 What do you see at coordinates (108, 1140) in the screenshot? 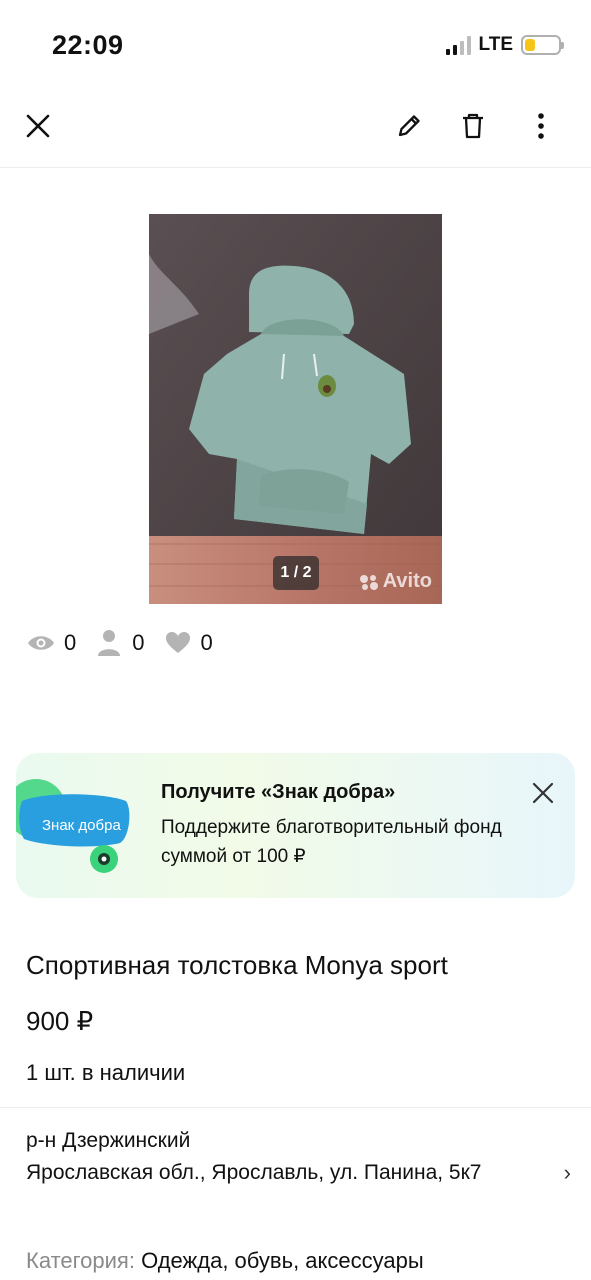
I see `district: р-н Дзержинский` at bounding box center [108, 1140].